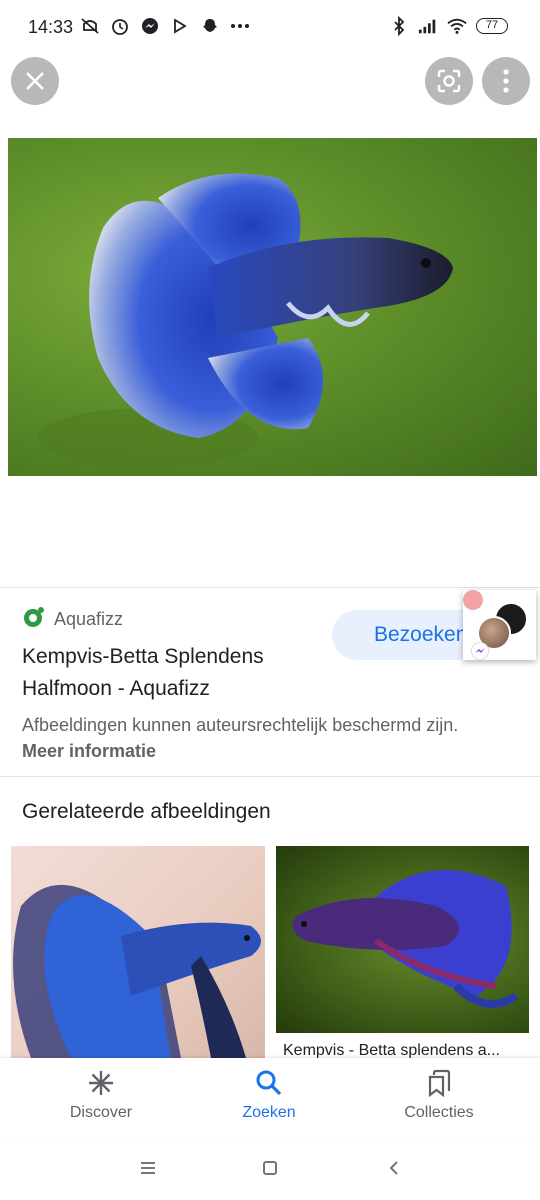 The height and width of the screenshot is (1200, 540). I want to click on back-chevron-icon, so click(393, 1168).